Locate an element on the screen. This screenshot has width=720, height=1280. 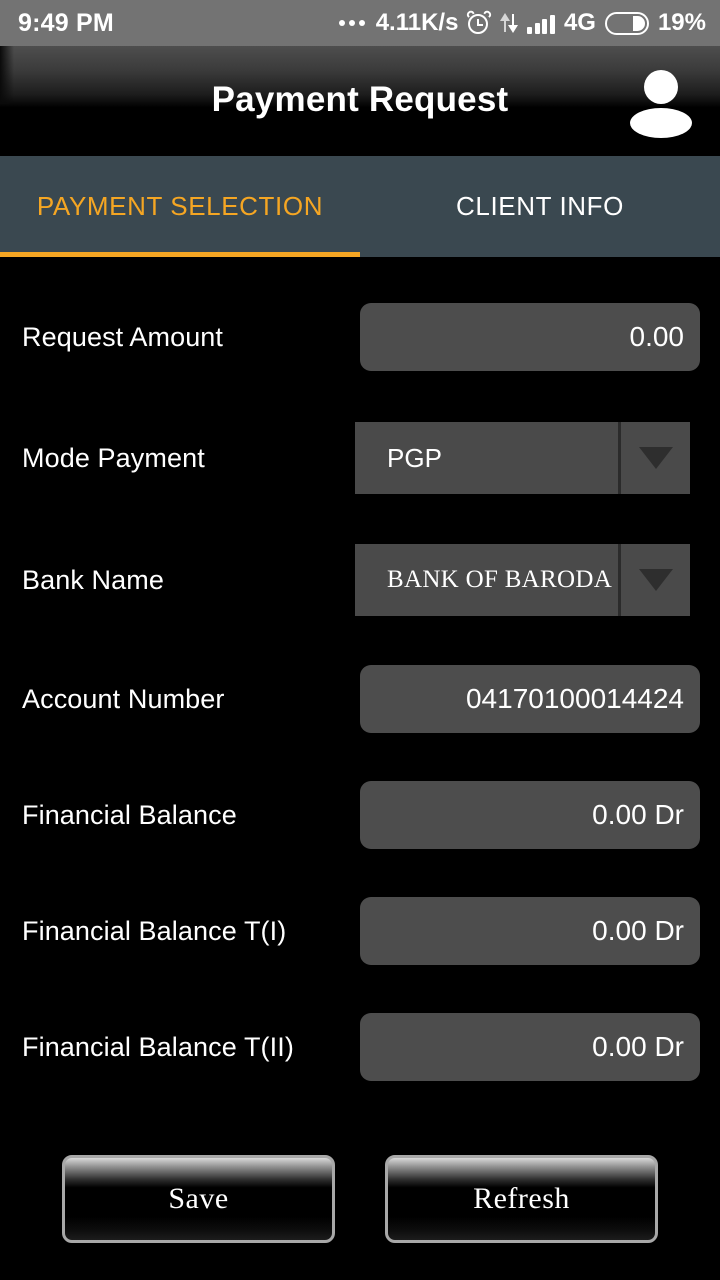
spinner-value-mode-payment: PGP is located at coordinates (414, 457).